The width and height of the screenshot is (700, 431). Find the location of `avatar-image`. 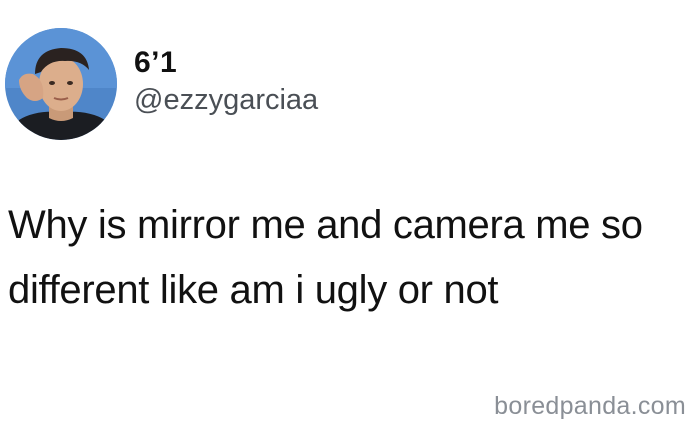

avatar-image is located at coordinates (61, 84).